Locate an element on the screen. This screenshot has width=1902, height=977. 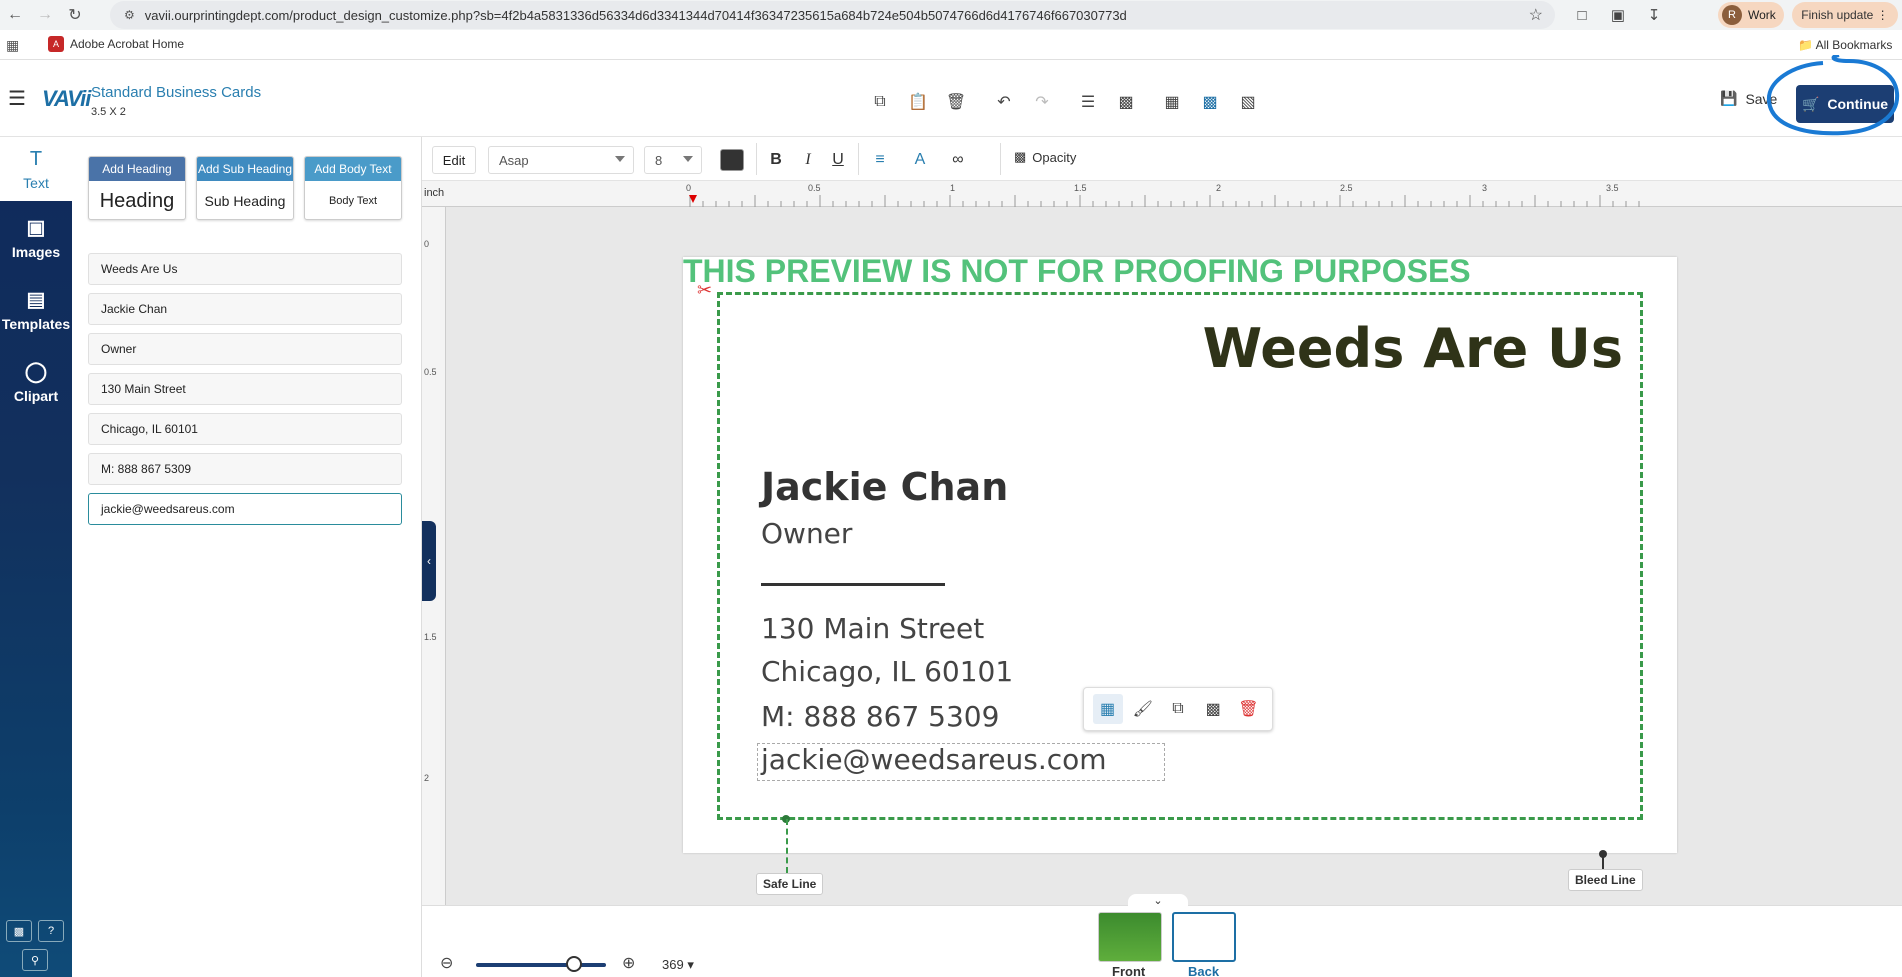
duplicate-icon: ⧉ is located at coordinates (1178, 709).